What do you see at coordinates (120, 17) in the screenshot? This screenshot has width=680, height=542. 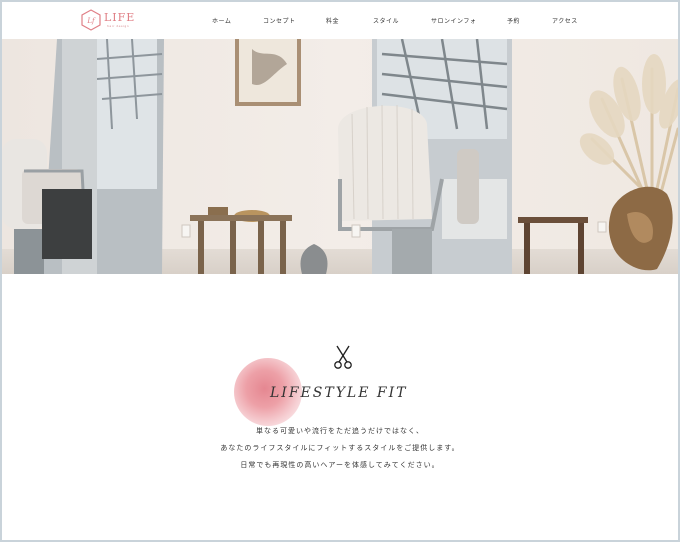 I see `logo-text: LIFE` at bounding box center [120, 17].